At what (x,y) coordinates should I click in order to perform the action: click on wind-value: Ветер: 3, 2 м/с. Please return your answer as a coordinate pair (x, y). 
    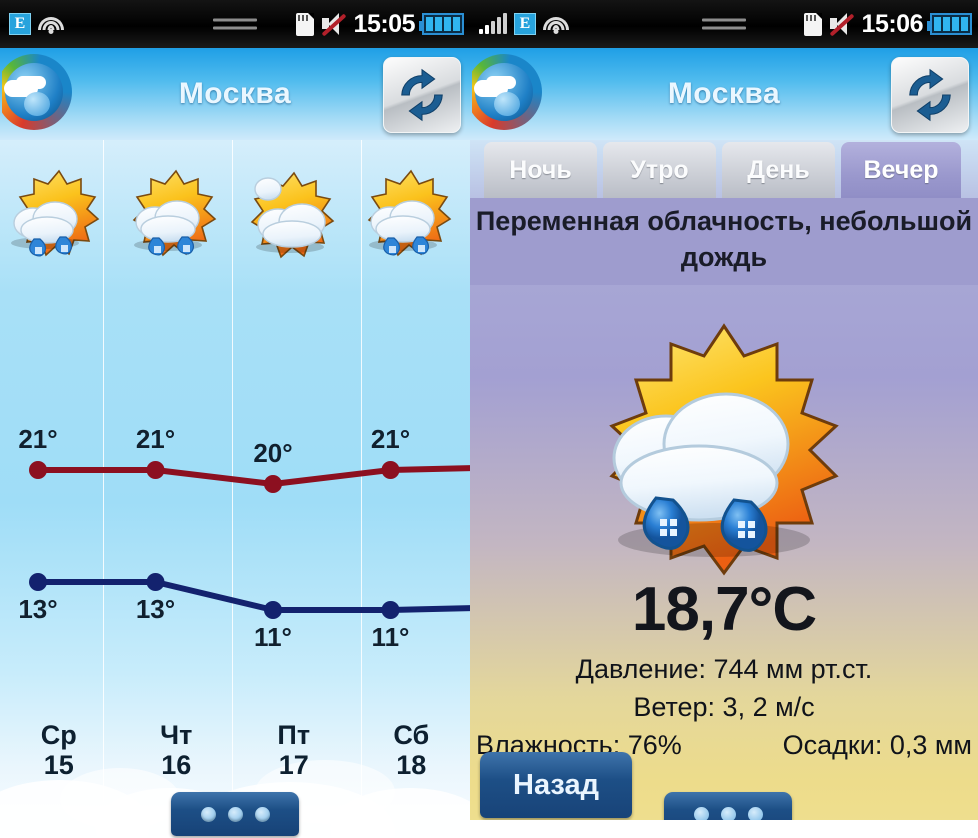
    Looking at the image, I should click on (724, 707).